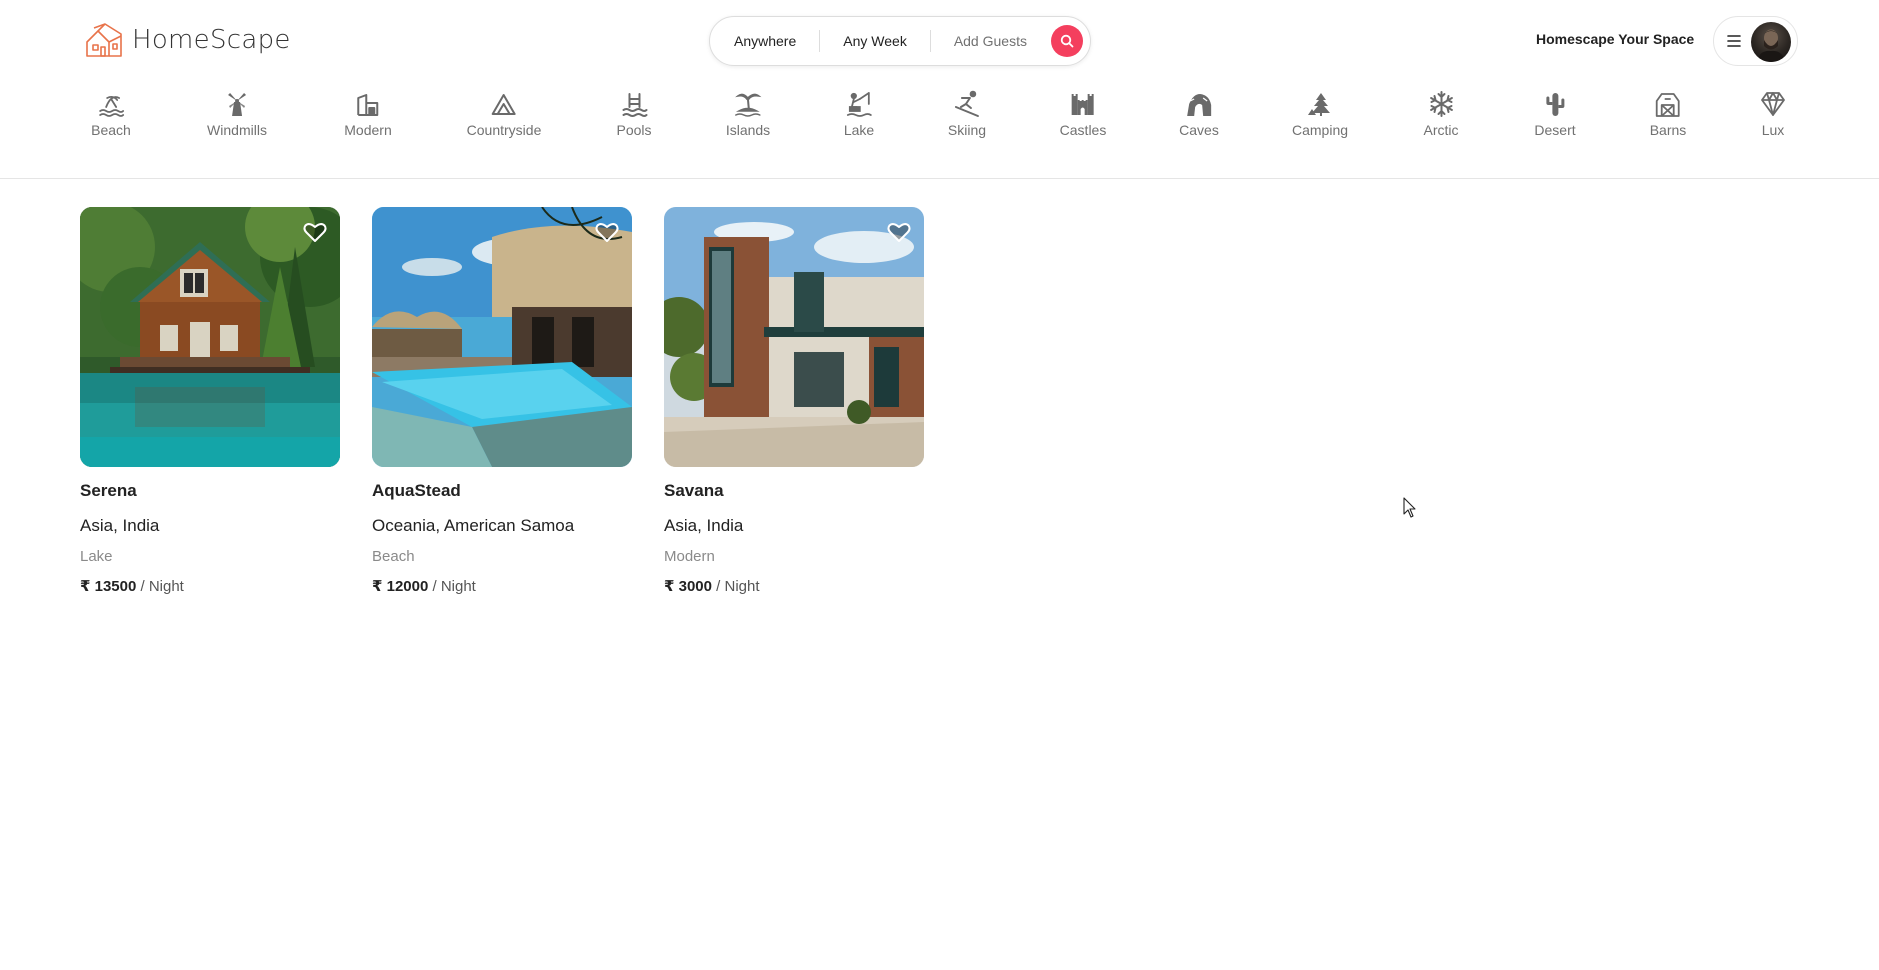 The height and width of the screenshot is (970, 1879). I want to click on modern-icon, so click(367, 105).